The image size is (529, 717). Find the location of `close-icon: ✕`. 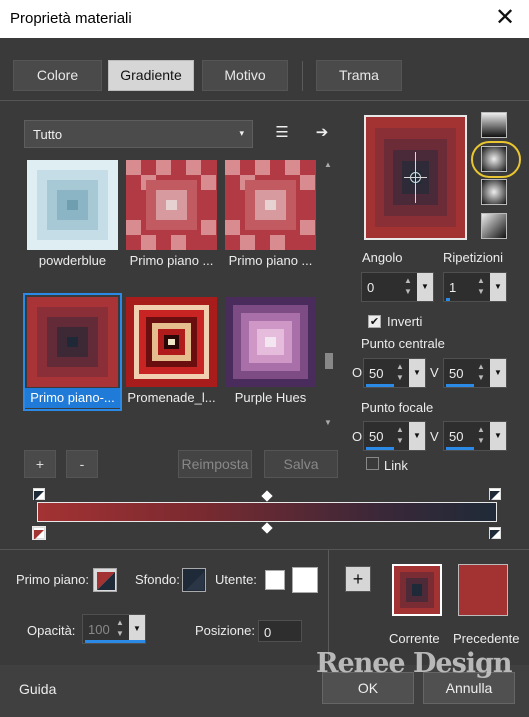

close-icon: ✕ is located at coordinates (505, 18).